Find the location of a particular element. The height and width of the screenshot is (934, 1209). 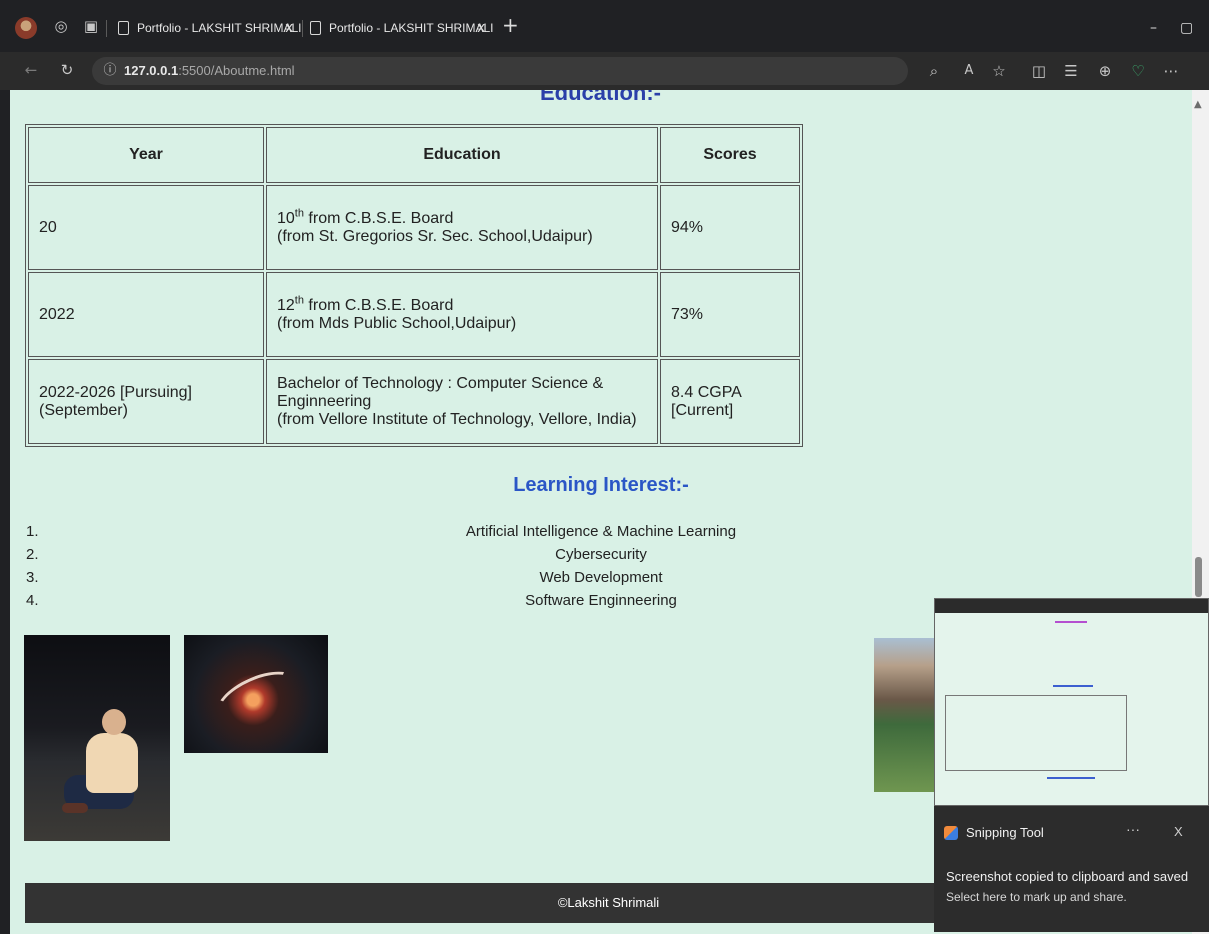

url-text: 127.0.0.1:5500/Aboutme.html is located at coordinates (209, 71).